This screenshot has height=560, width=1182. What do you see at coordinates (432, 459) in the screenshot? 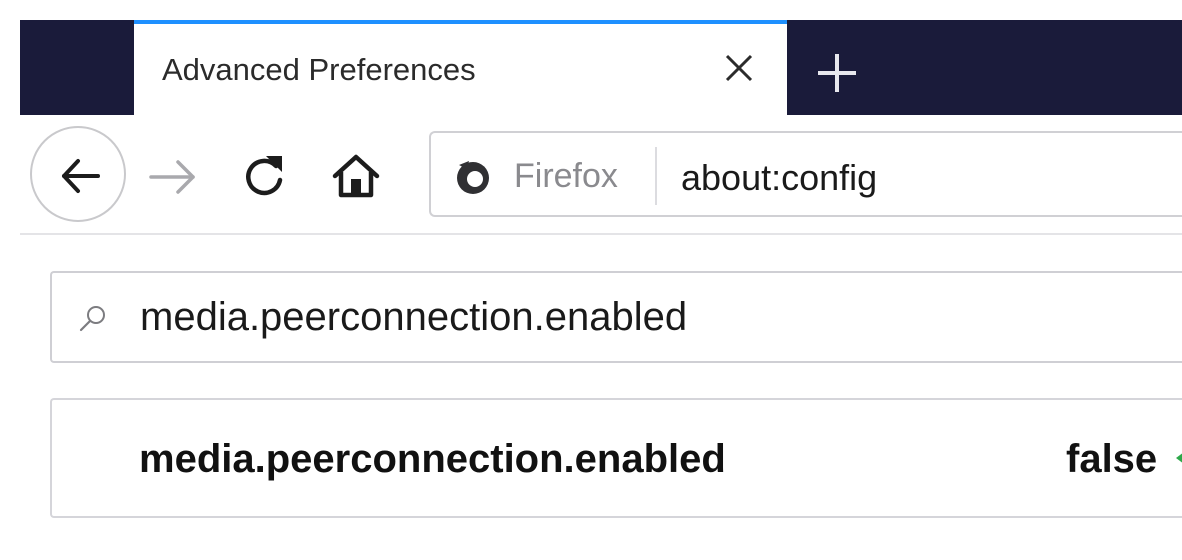
I see `pref-name: media.peerconnection.enabled` at bounding box center [432, 459].